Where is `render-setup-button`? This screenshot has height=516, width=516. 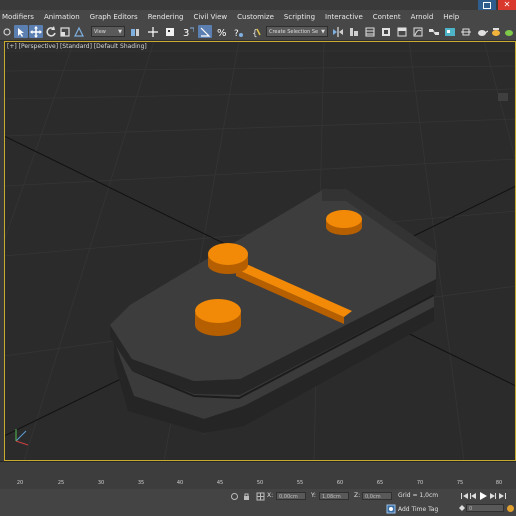
render-setup-button is located at coordinates (465, 31).